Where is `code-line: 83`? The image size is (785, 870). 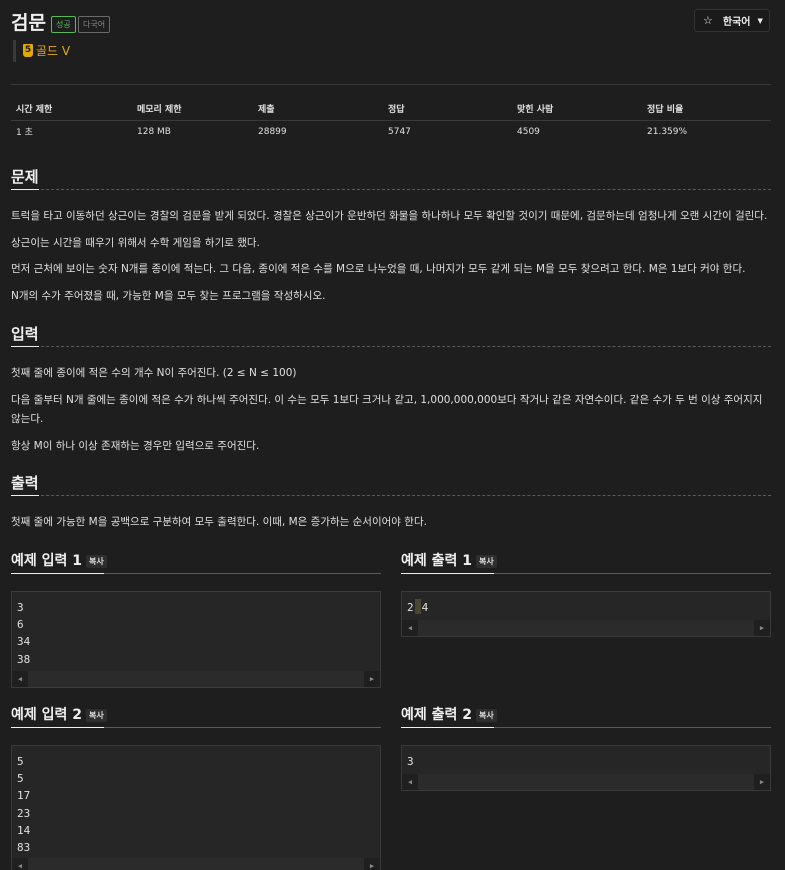 code-line: 83 is located at coordinates (24, 847).